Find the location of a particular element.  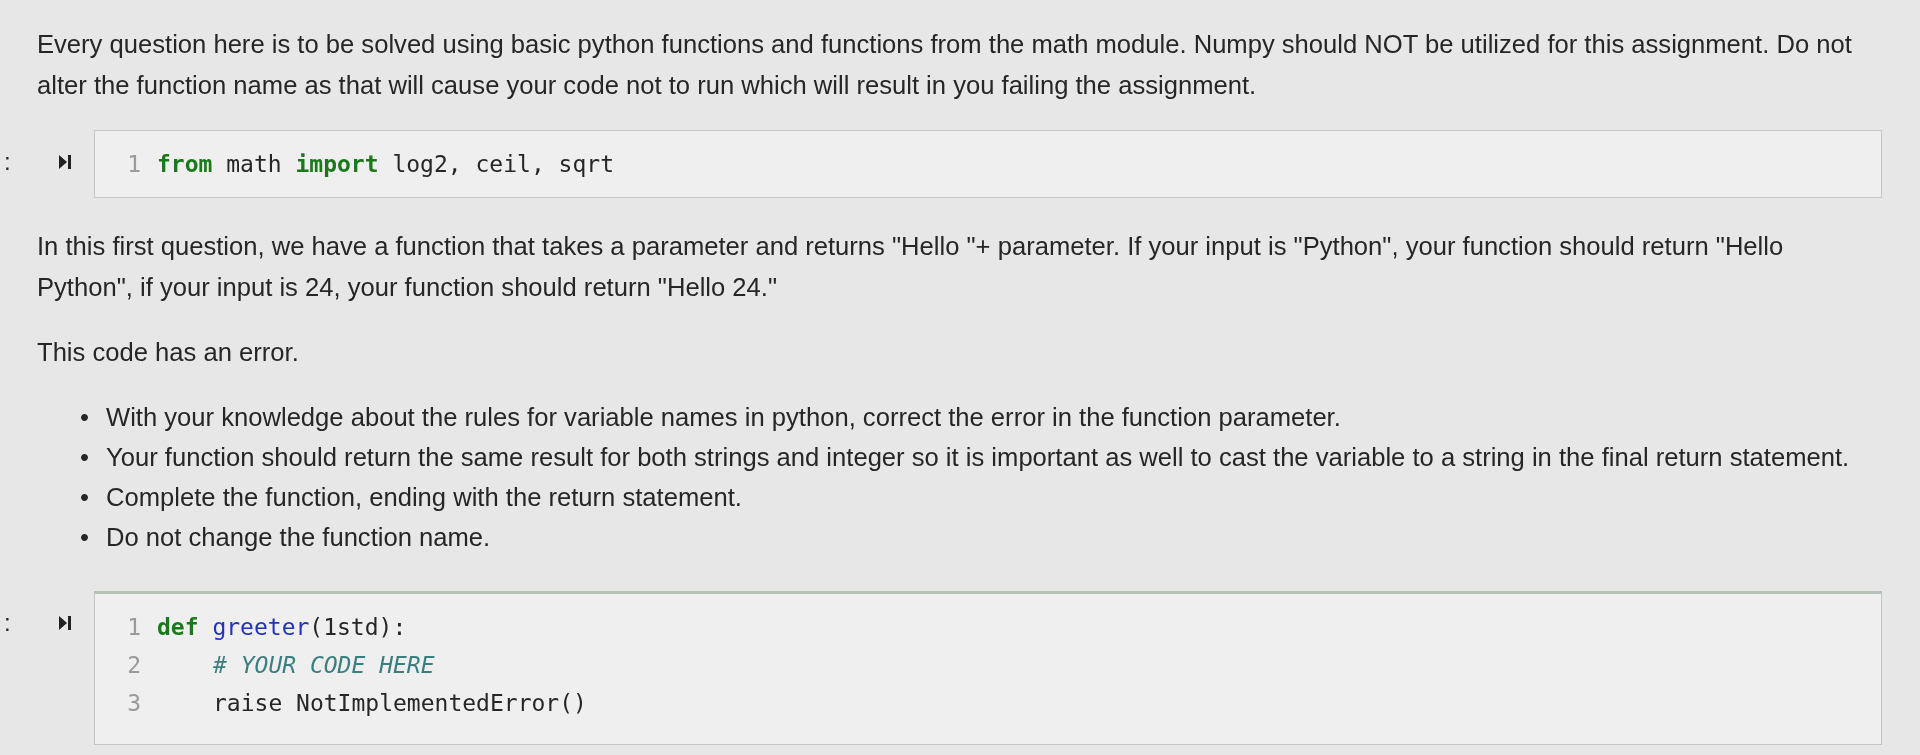

code-editor: 1 from math import log2, ceil, sqrt is located at coordinates (988, 164).